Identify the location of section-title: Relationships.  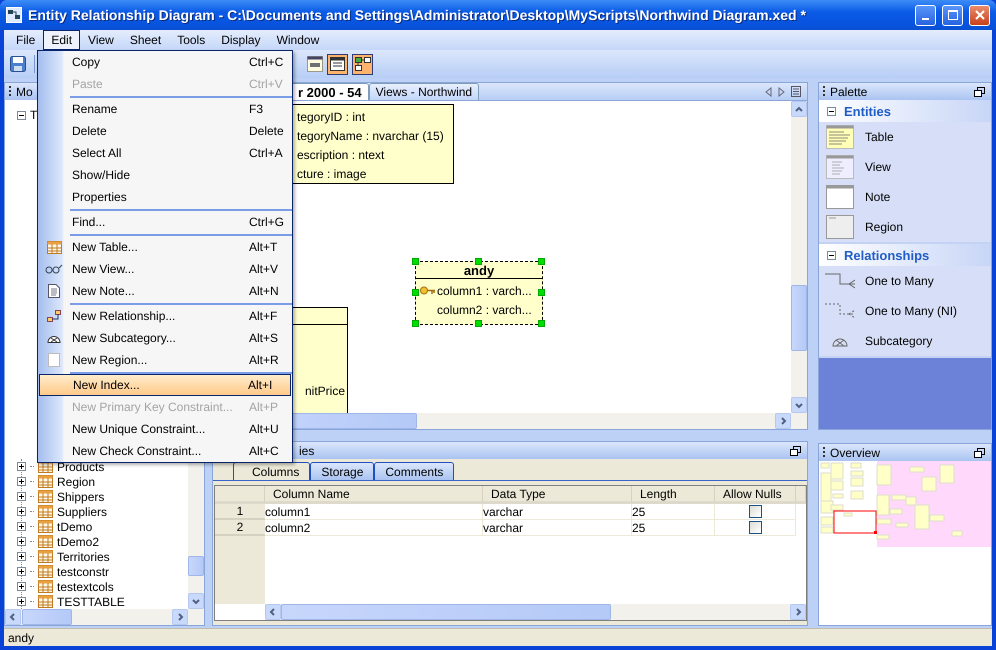
(887, 255).